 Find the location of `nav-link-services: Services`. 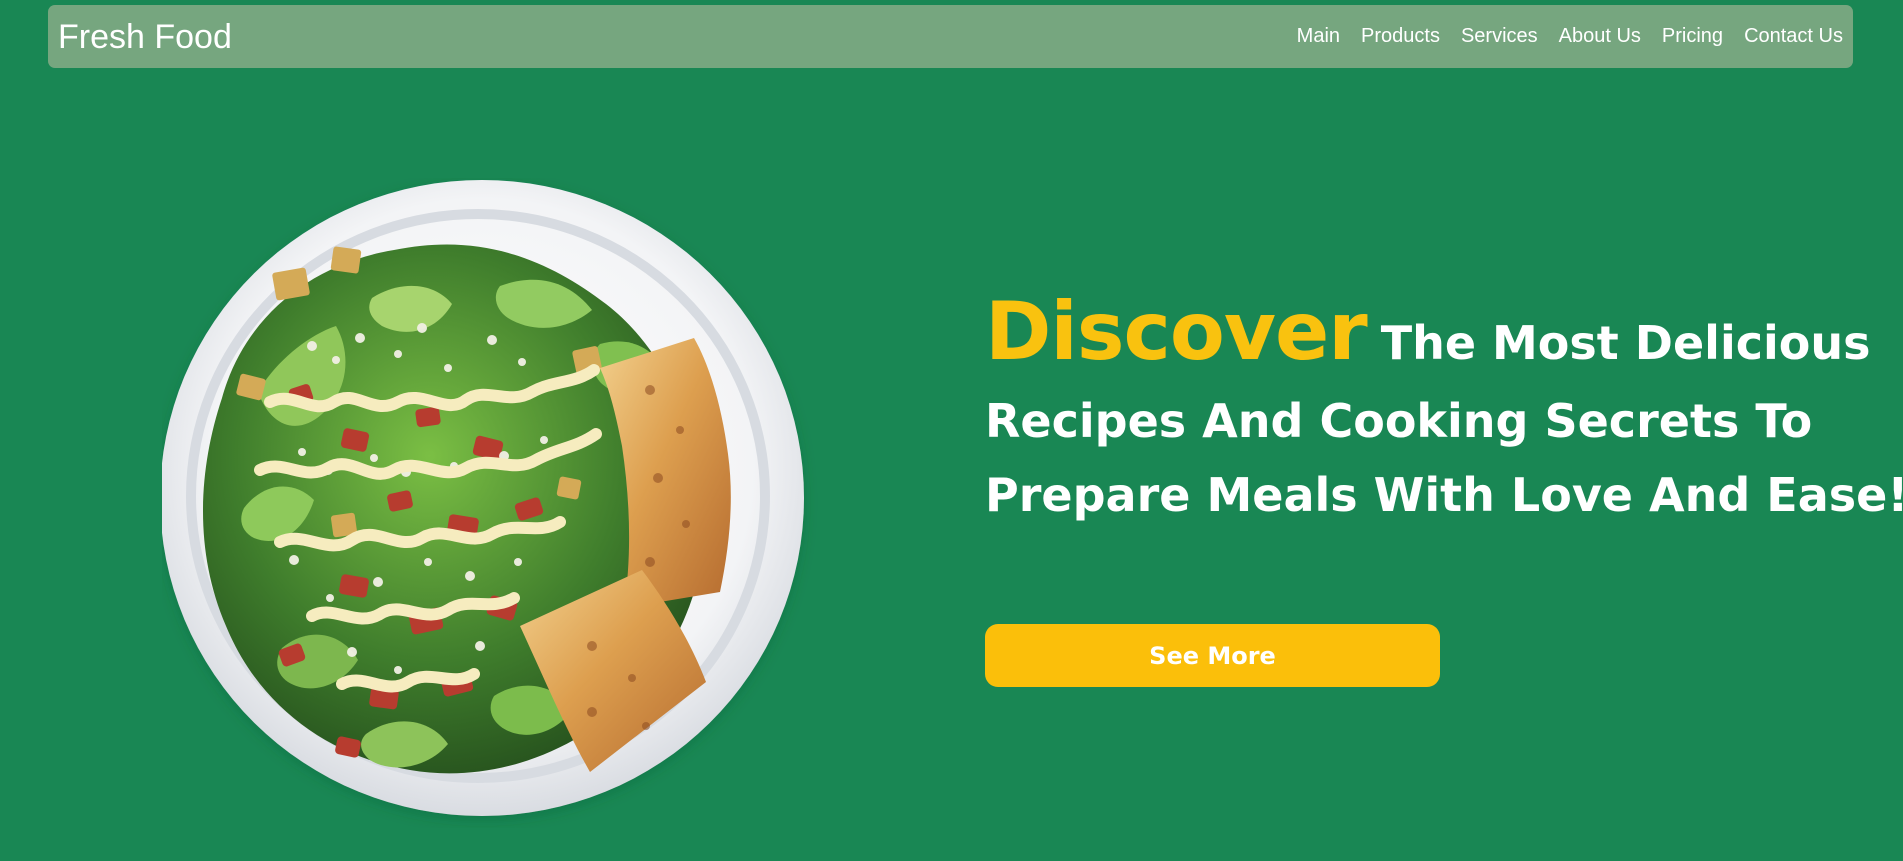

nav-link-services: Services is located at coordinates (1499, 36).